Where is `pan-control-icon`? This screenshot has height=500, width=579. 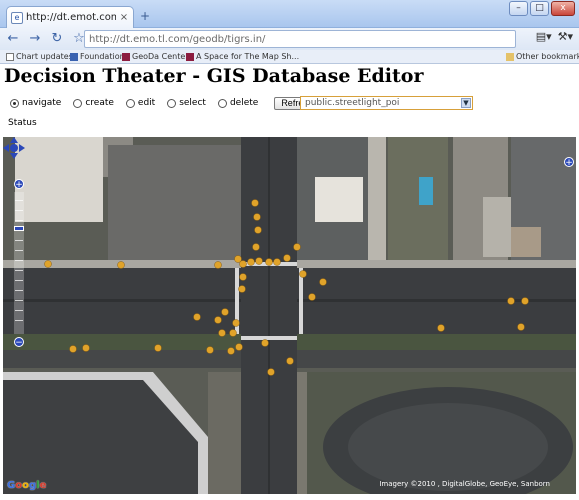
pan-control-icon is located at coordinates (14, 148).